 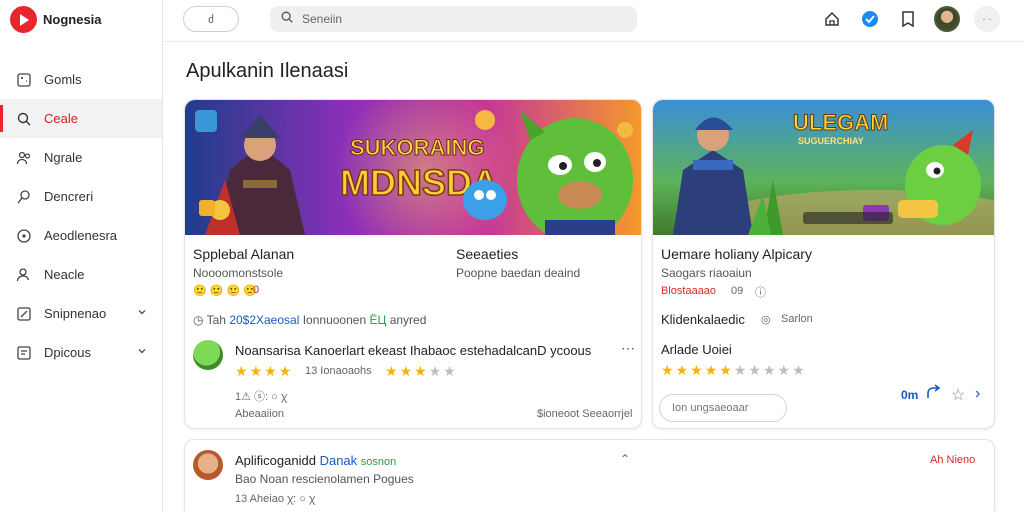 I want to click on review-stars-1: ★ ★ ★ ★, so click(x=263, y=371).